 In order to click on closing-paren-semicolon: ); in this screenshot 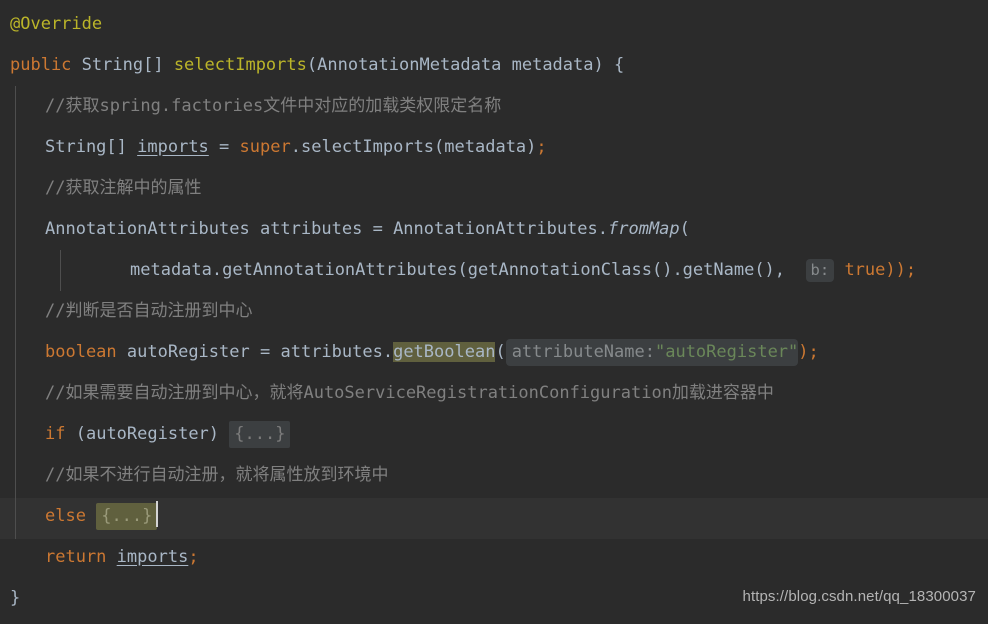, I will do `click(808, 352)`.